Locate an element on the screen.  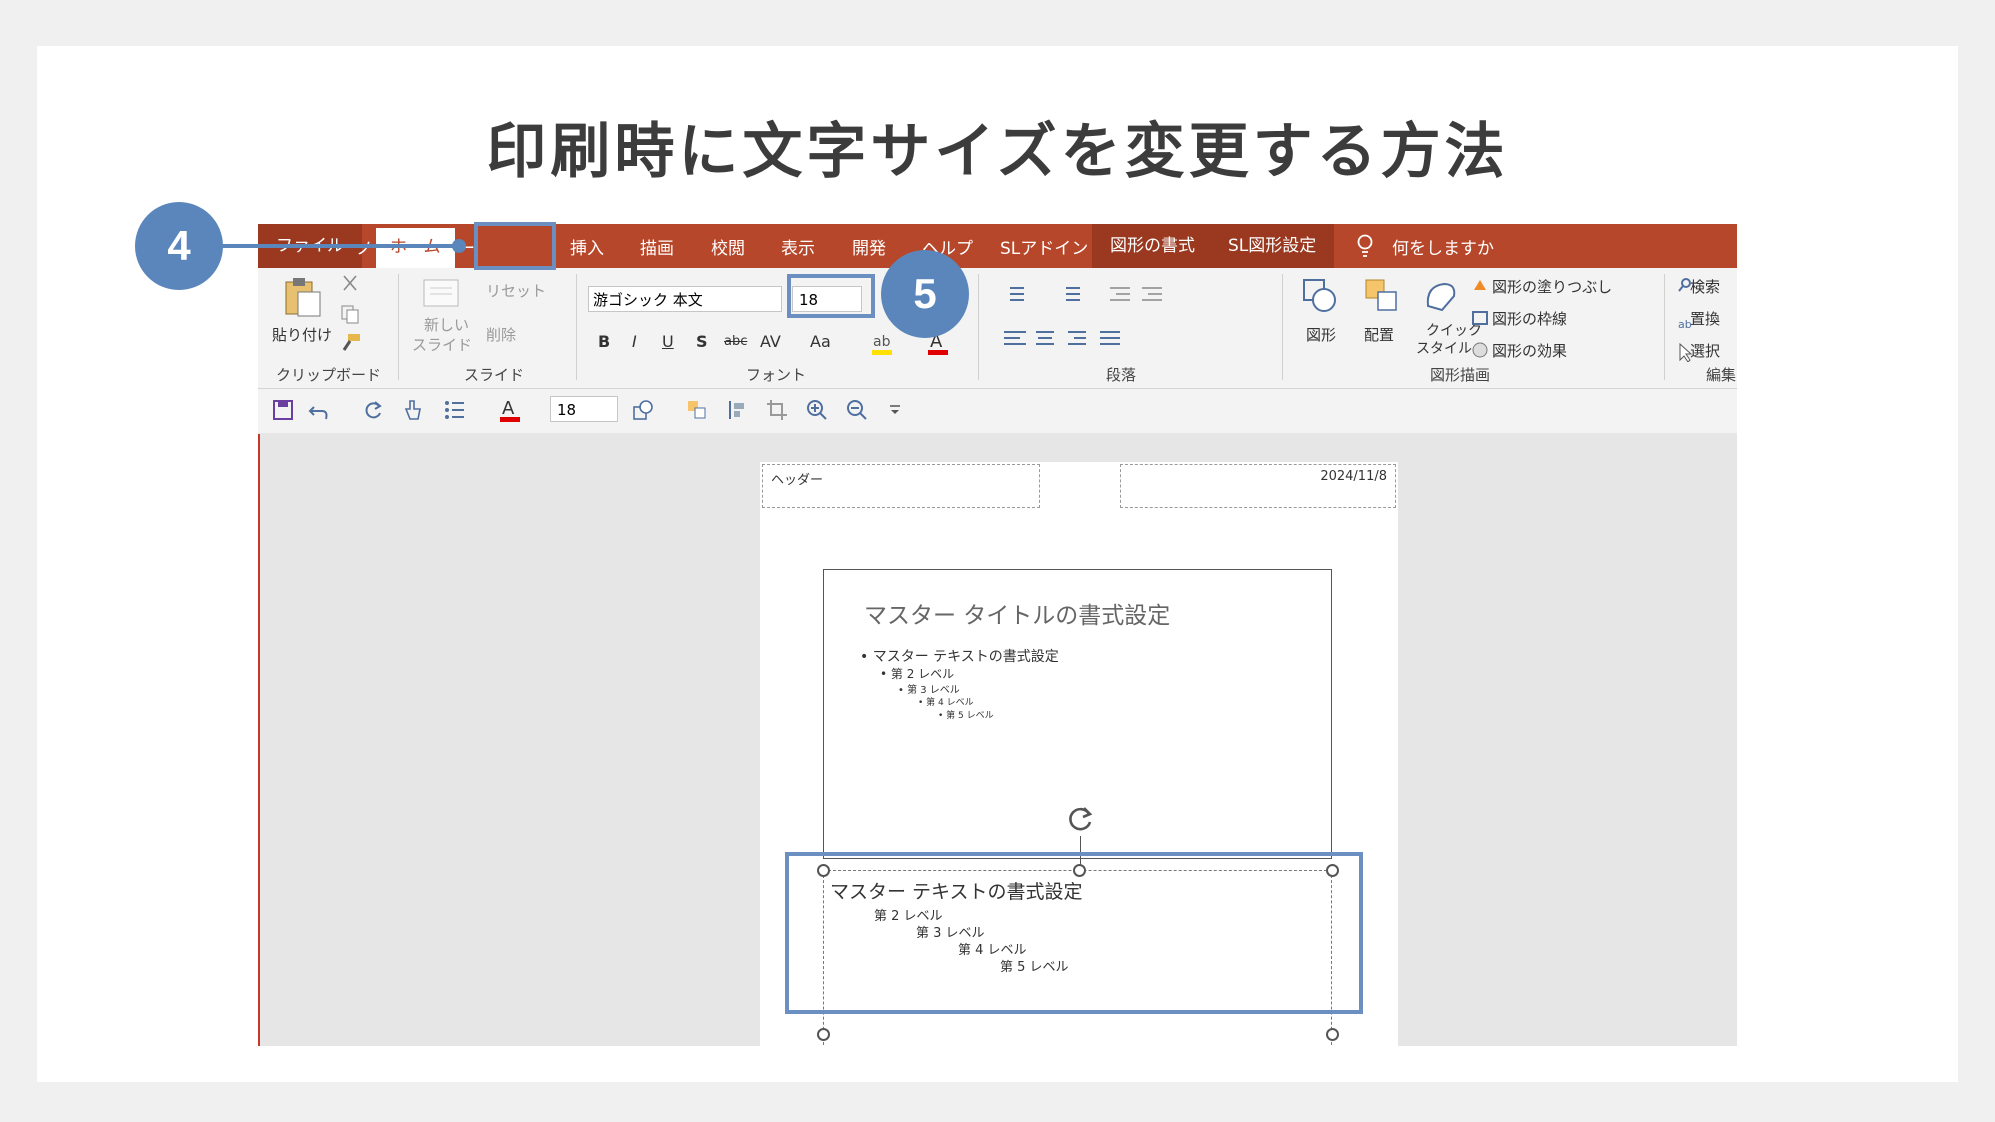
quick-styles-icon is located at coordinates (1442, 296).